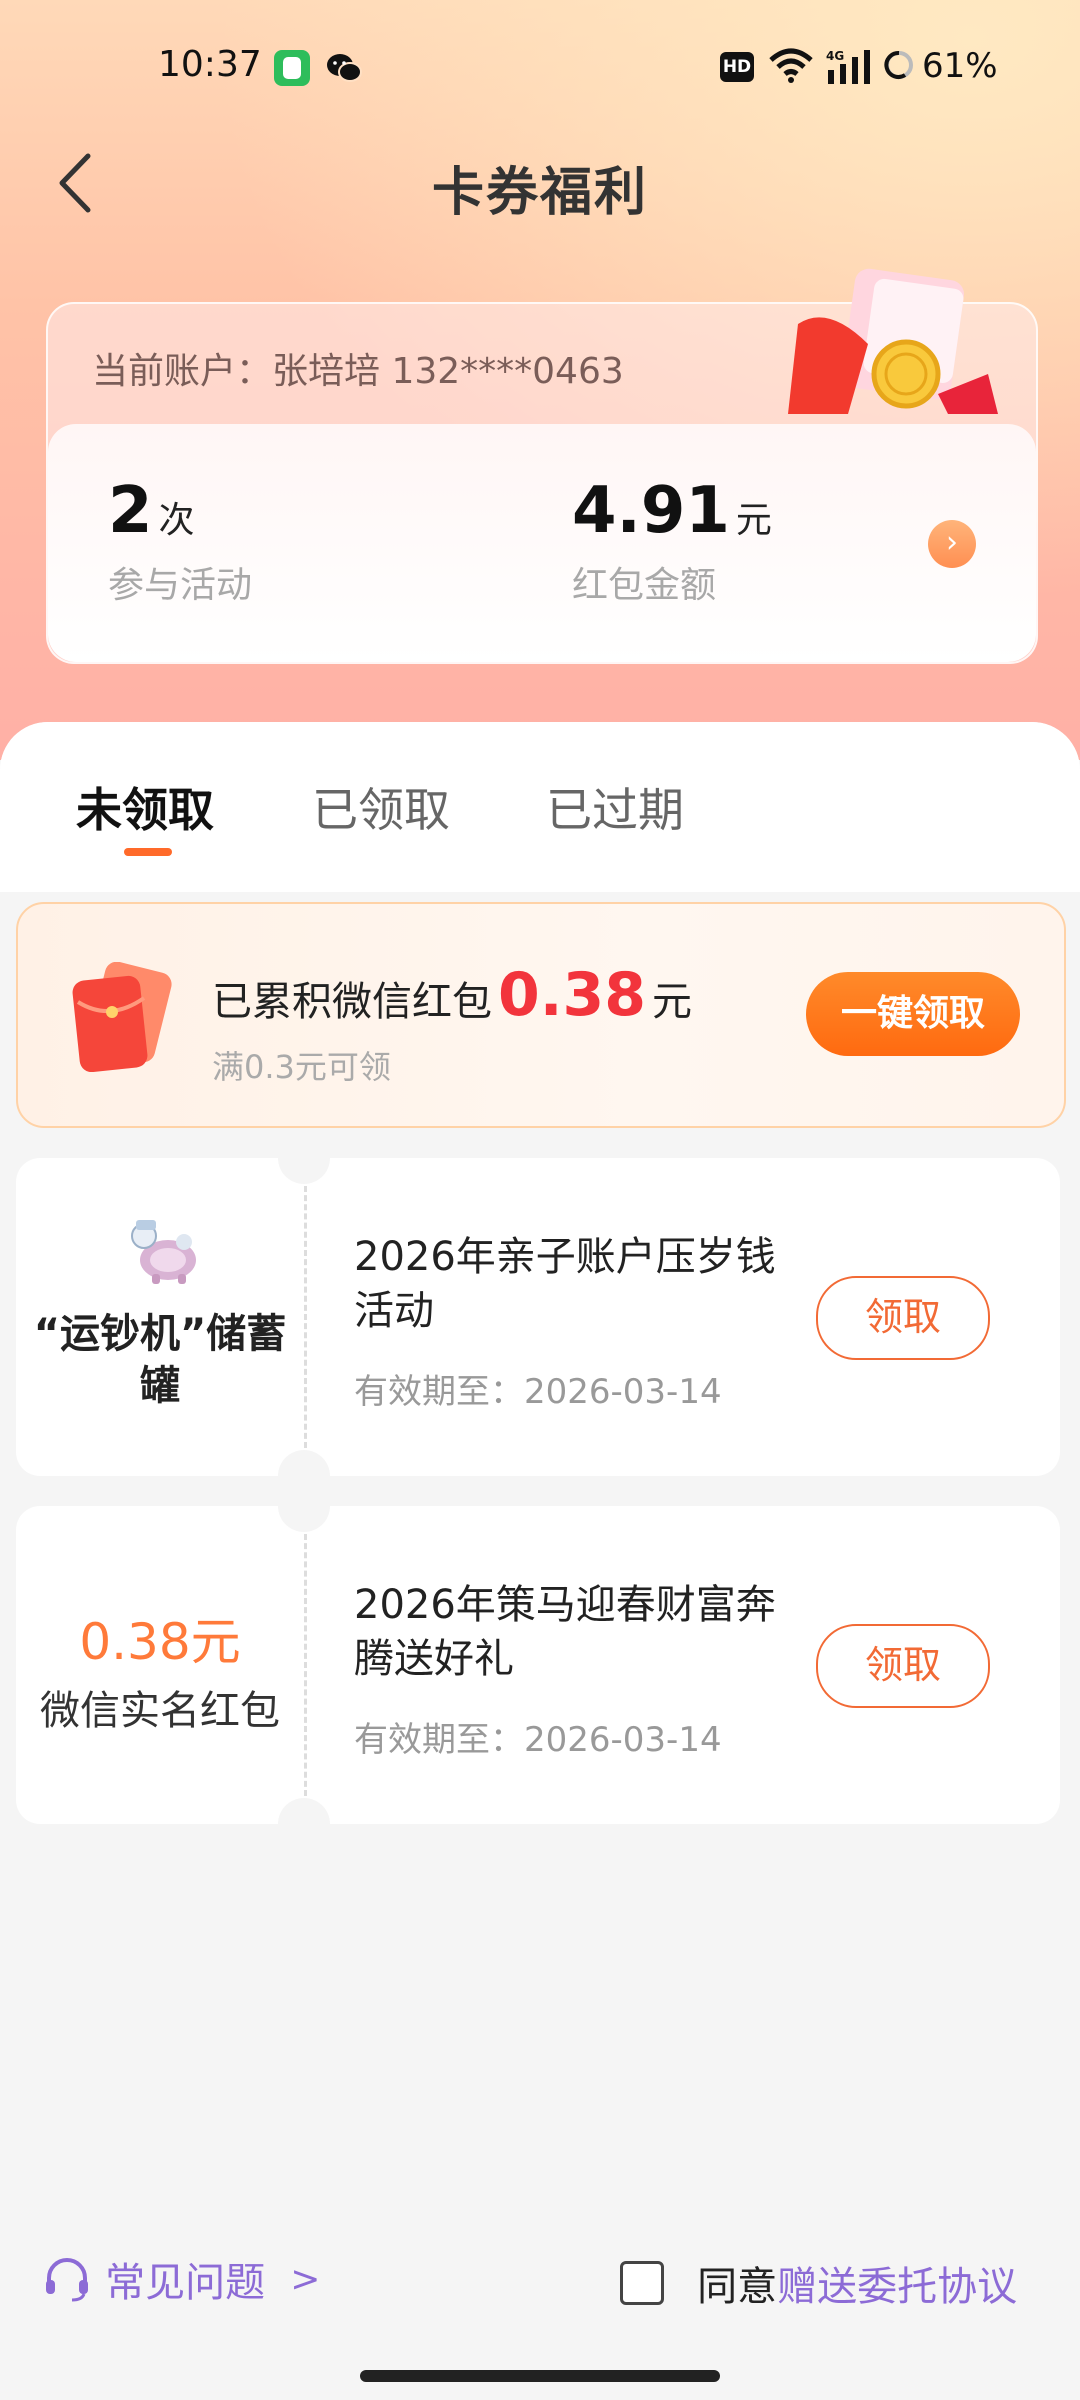  Describe the element at coordinates (148, 852) in the screenshot. I see `tab-indicator` at that location.